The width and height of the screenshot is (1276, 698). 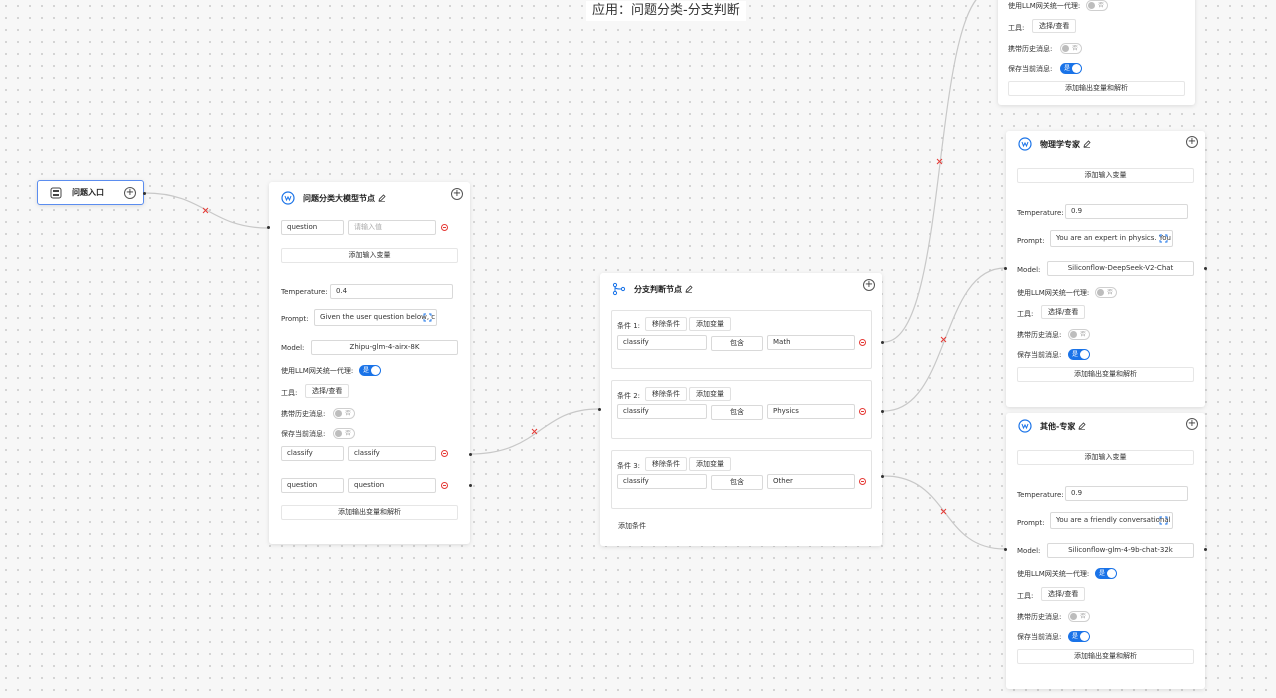 What do you see at coordinates (392, 227) in the screenshot?
I see `input-value-field: 请输入值` at bounding box center [392, 227].